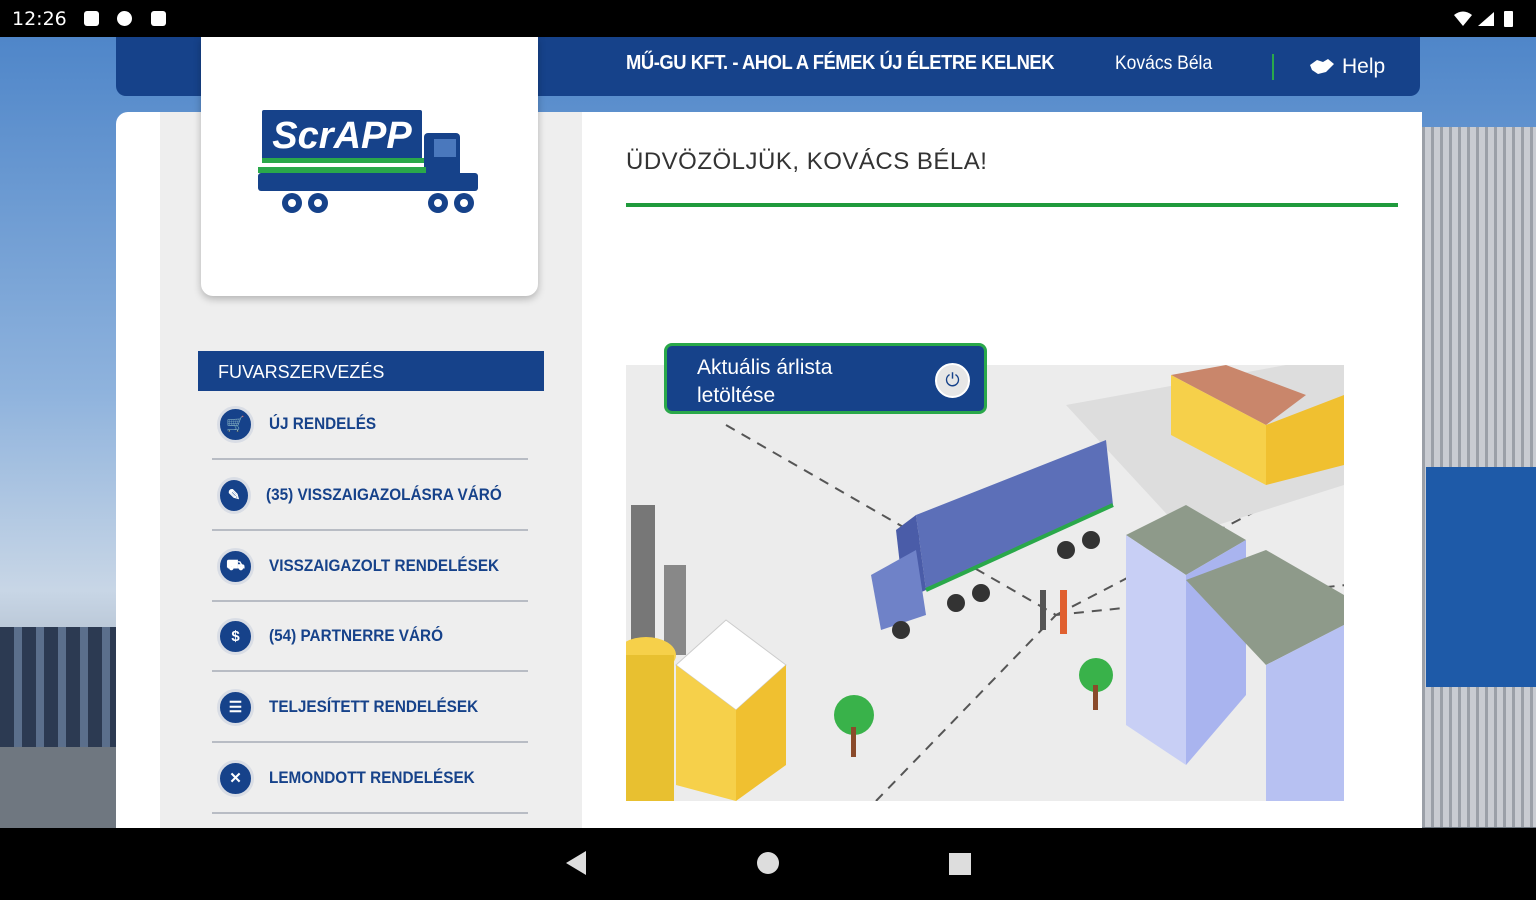 This screenshot has width=1536, height=900. Describe the element at coordinates (39, 19) in the screenshot. I see `clock: 12:26` at that location.